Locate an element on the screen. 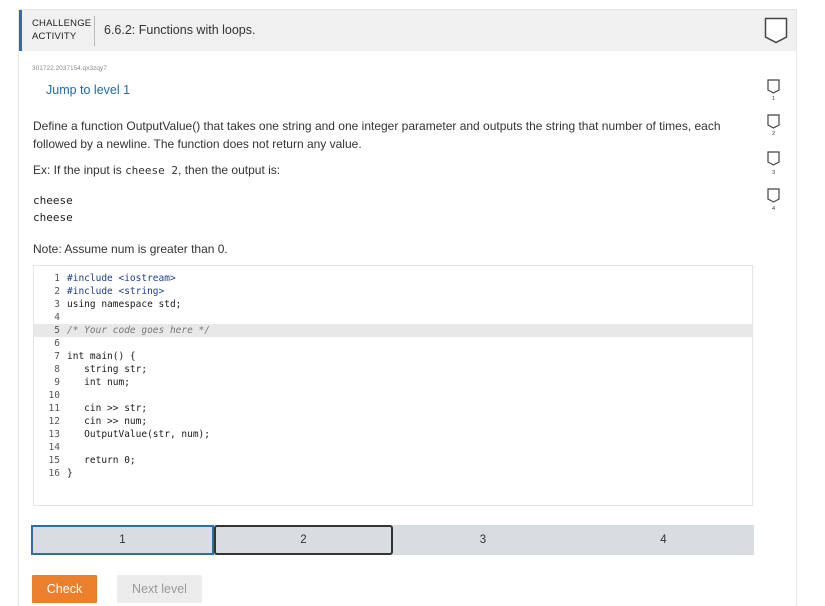 Image resolution: width=825 pixels, height=606 pixels. badge-number: 1 is located at coordinates (773, 99).